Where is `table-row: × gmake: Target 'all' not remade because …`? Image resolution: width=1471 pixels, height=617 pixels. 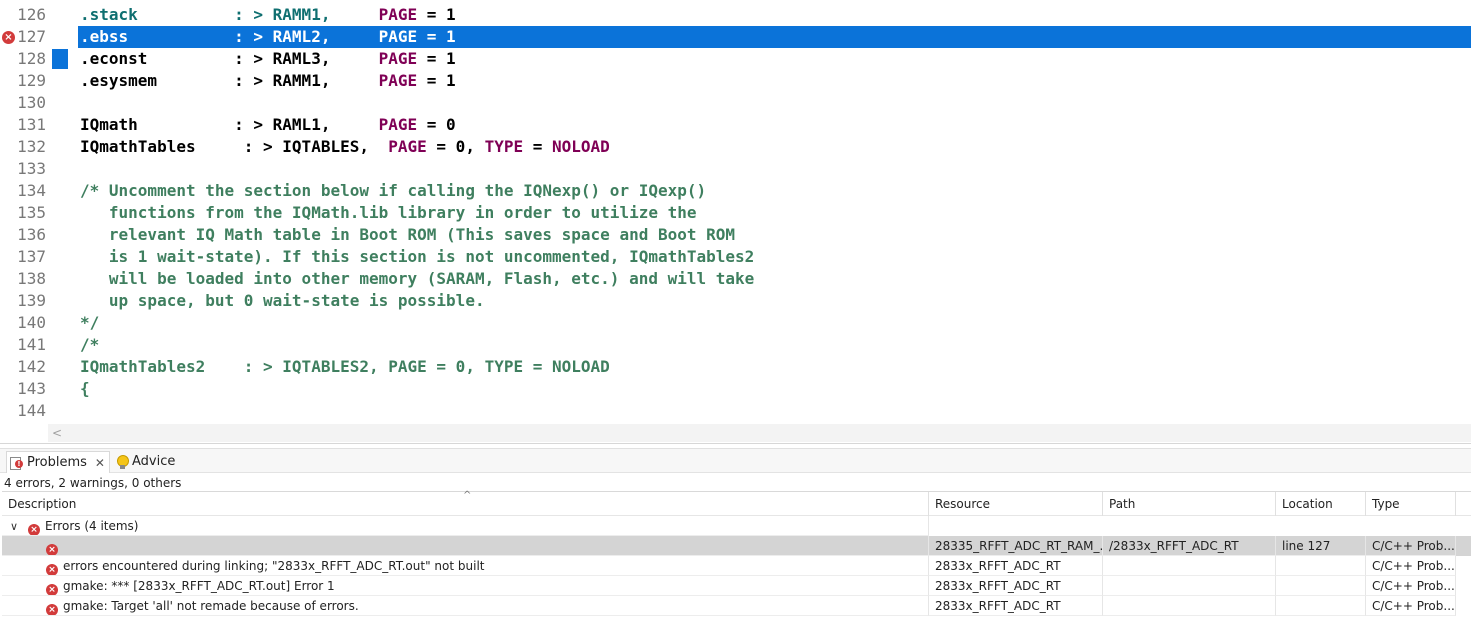
table-row: × gmake: Target 'all' not remade because … is located at coordinates (736, 606).